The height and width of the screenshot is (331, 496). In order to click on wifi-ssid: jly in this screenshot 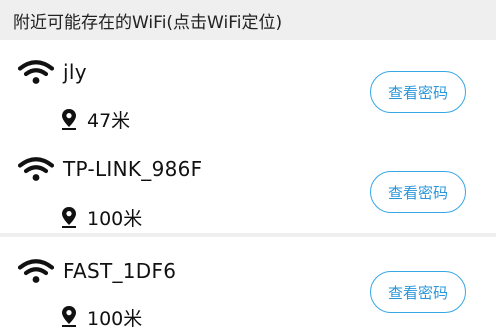, I will do `click(75, 72)`.